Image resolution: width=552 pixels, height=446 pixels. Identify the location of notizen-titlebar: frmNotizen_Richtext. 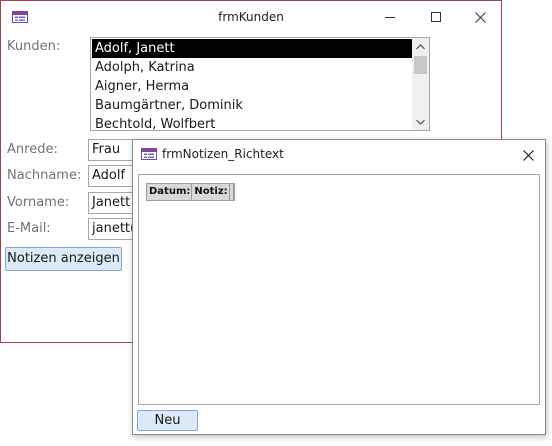
(339, 155).